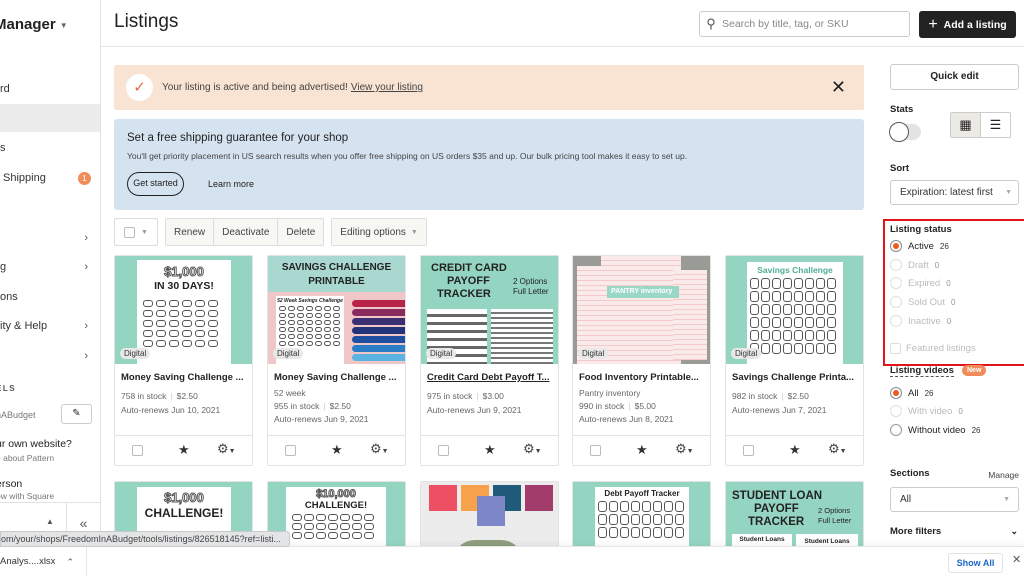 This screenshot has width=1024, height=576. I want to click on deactivate-button: Deactivate, so click(246, 232).